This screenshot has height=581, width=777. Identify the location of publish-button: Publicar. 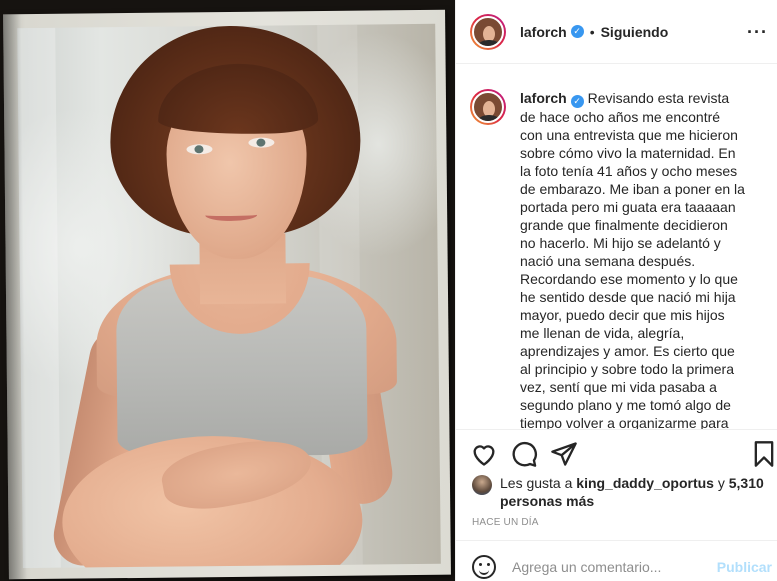
(744, 567).